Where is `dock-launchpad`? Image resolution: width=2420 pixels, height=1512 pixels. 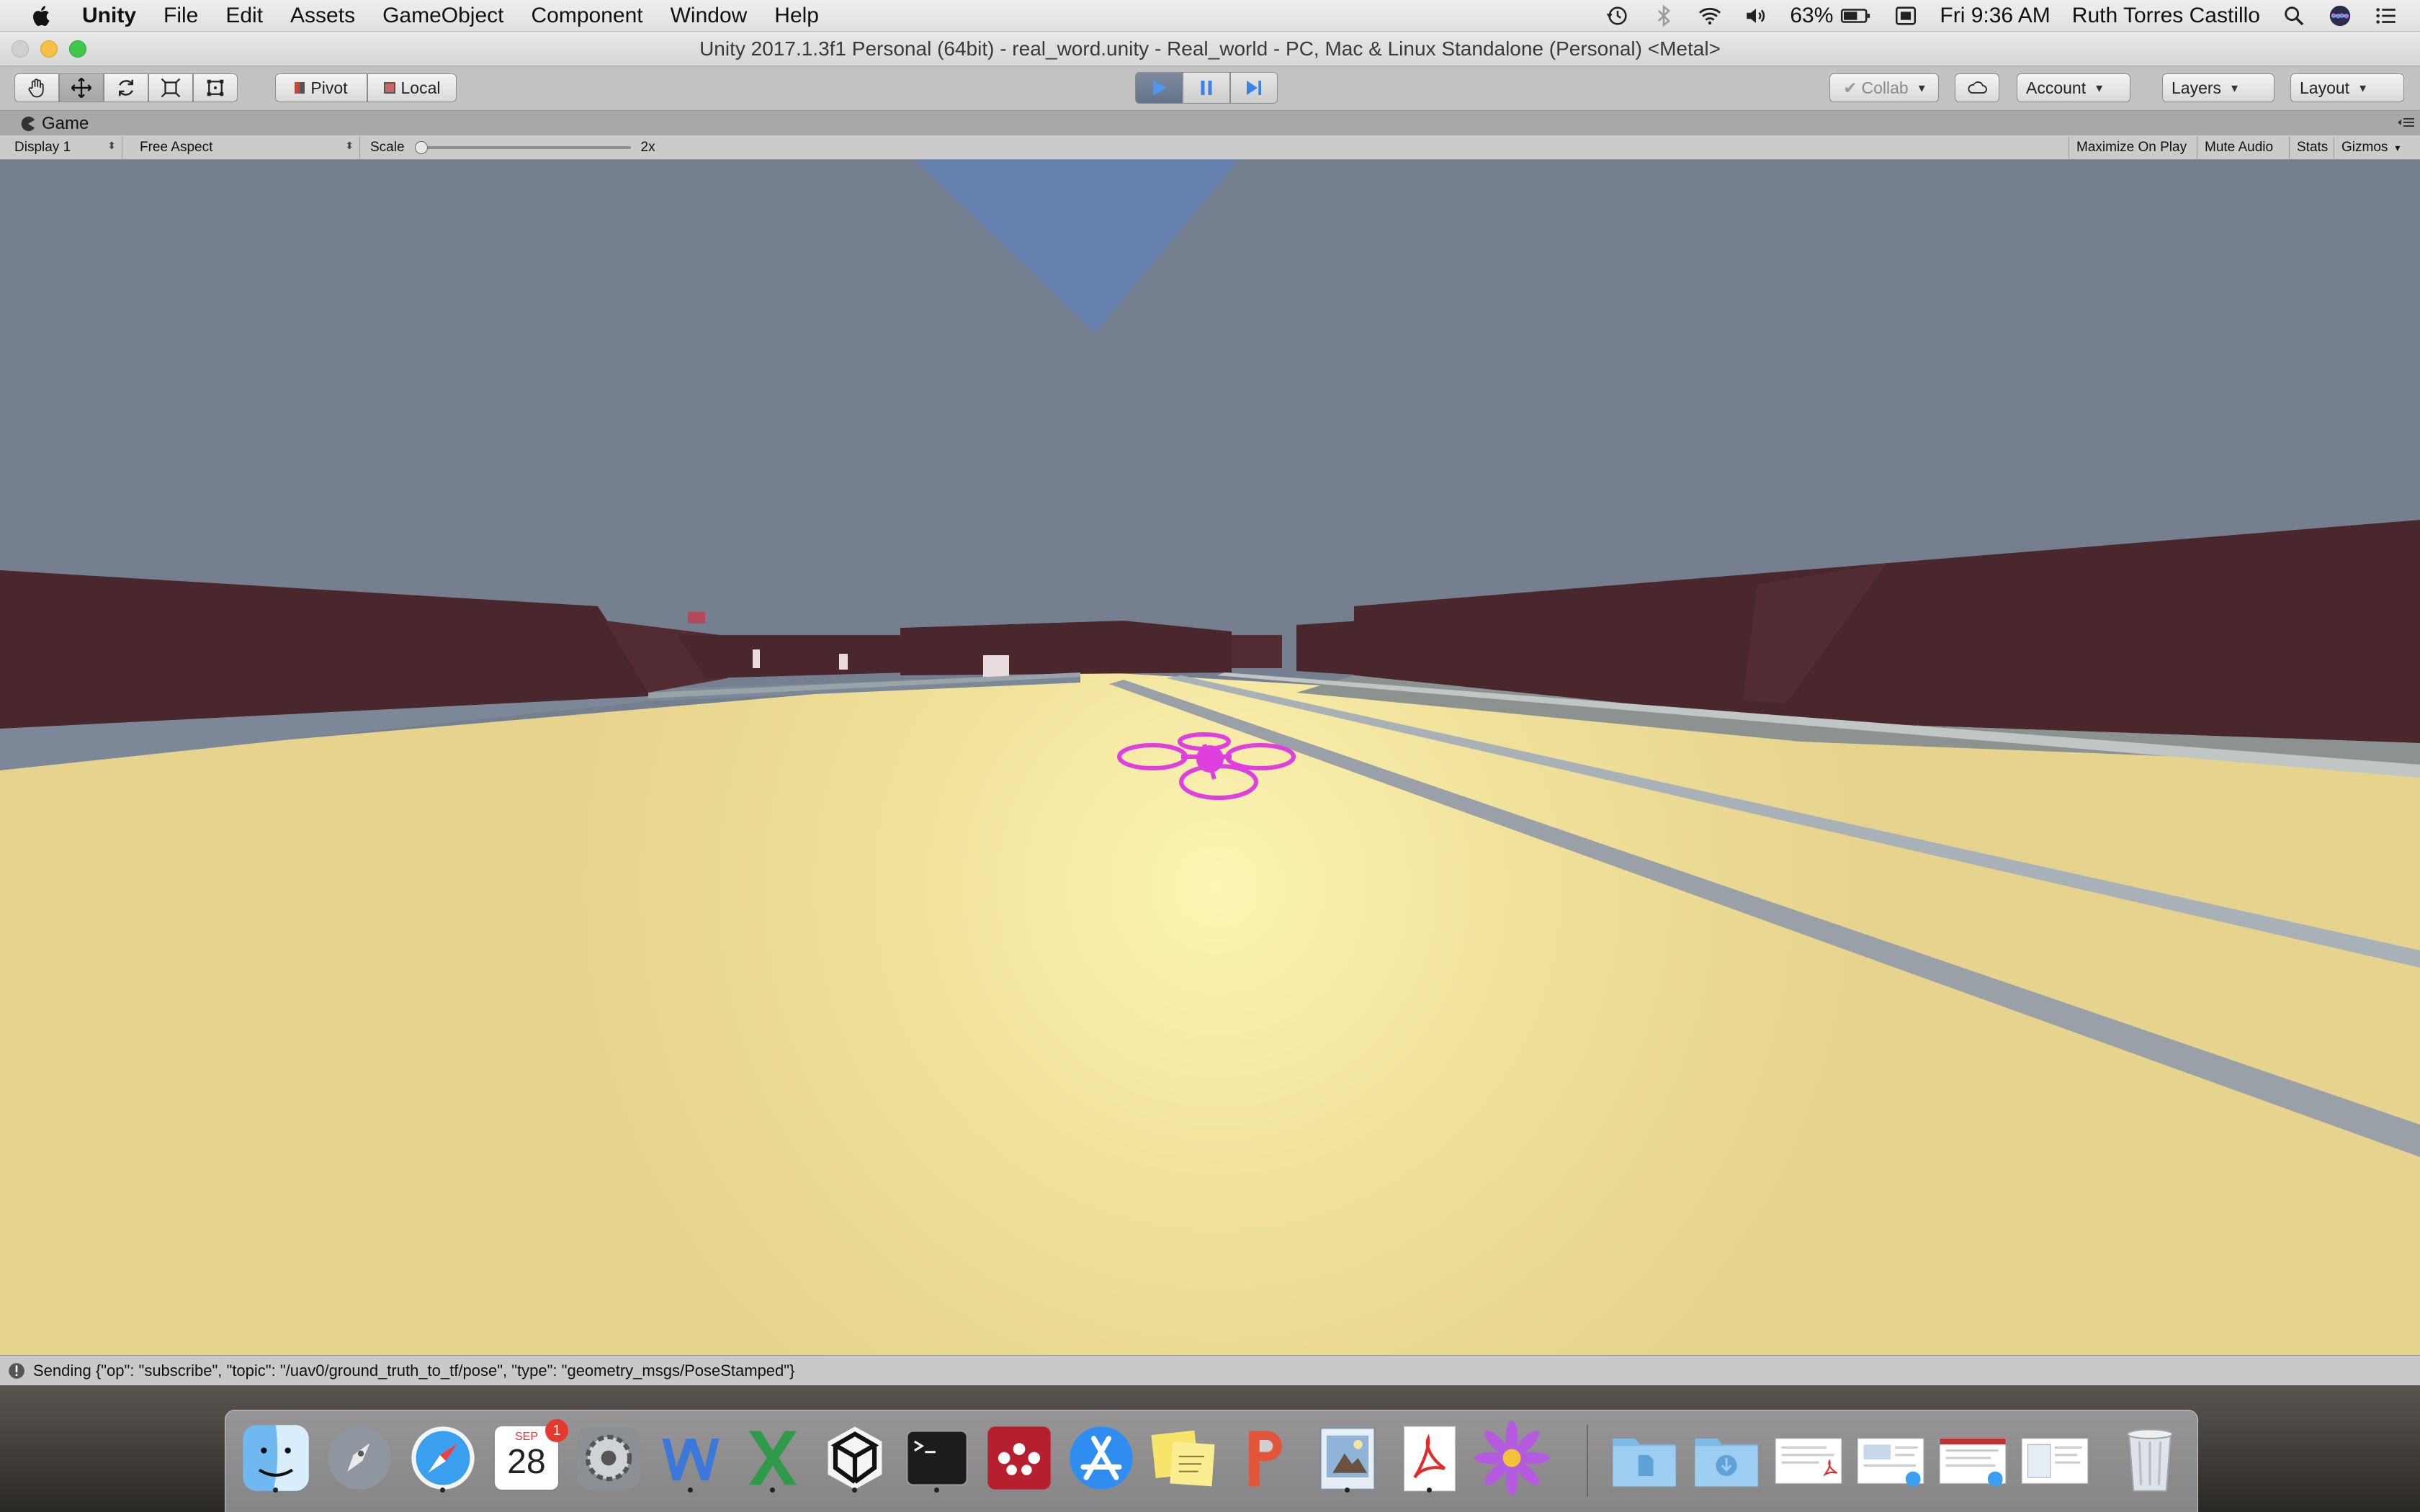
dock-launchpad is located at coordinates (359, 1458).